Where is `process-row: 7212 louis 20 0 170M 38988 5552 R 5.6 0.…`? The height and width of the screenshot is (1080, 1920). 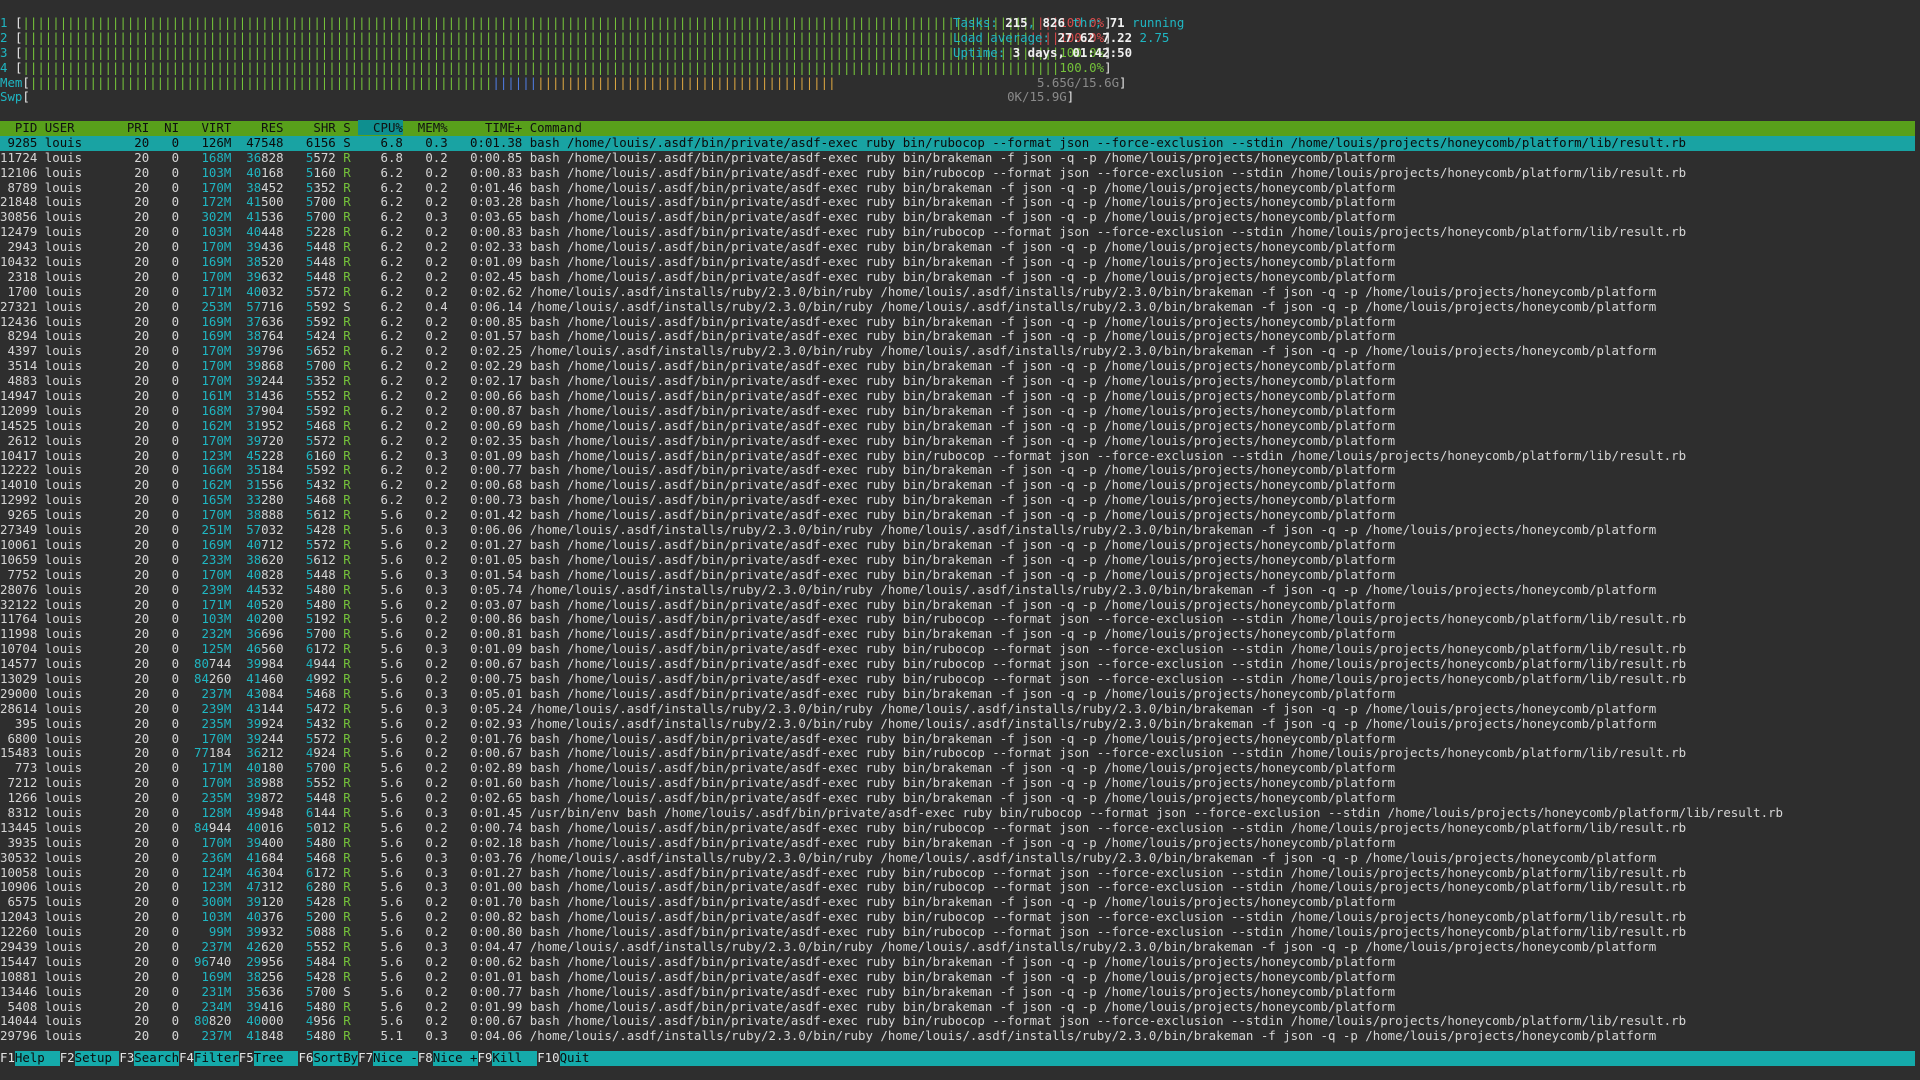
process-row: 7212 louis 20 0 170M 38988 5552 R 5.6 0.… is located at coordinates (957, 783).